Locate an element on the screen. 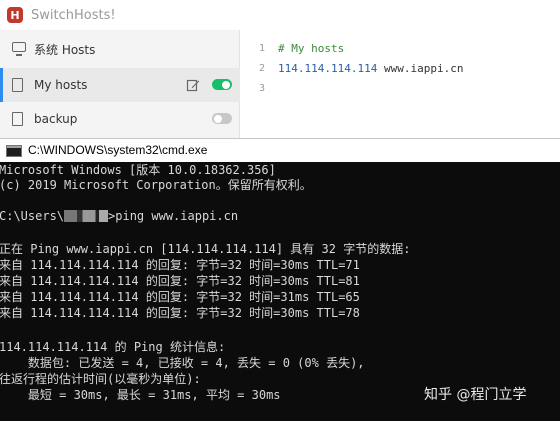 The height and width of the screenshot is (421, 560). sidebar-item-my-hosts: My hosts is located at coordinates (120, 85).